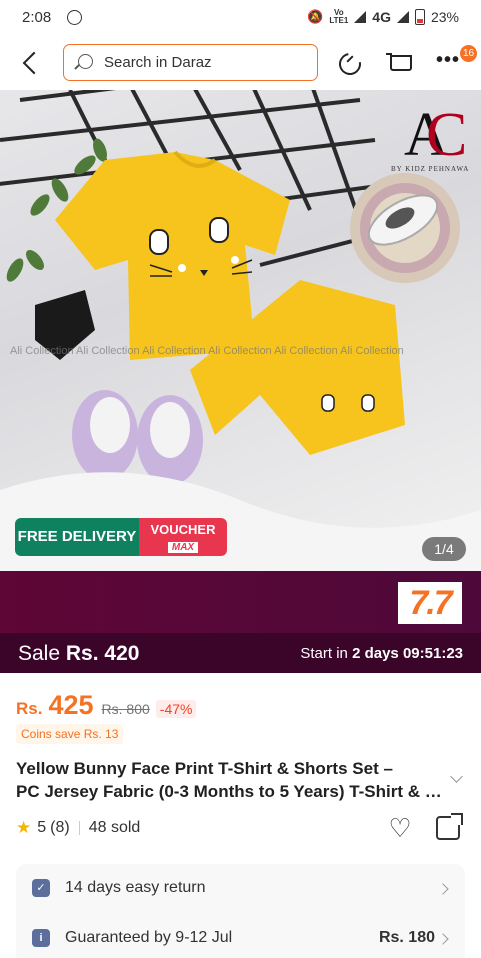 This screenshot has width=481, height=958. I want to click on battery-level: 23%, so click(444, 17).